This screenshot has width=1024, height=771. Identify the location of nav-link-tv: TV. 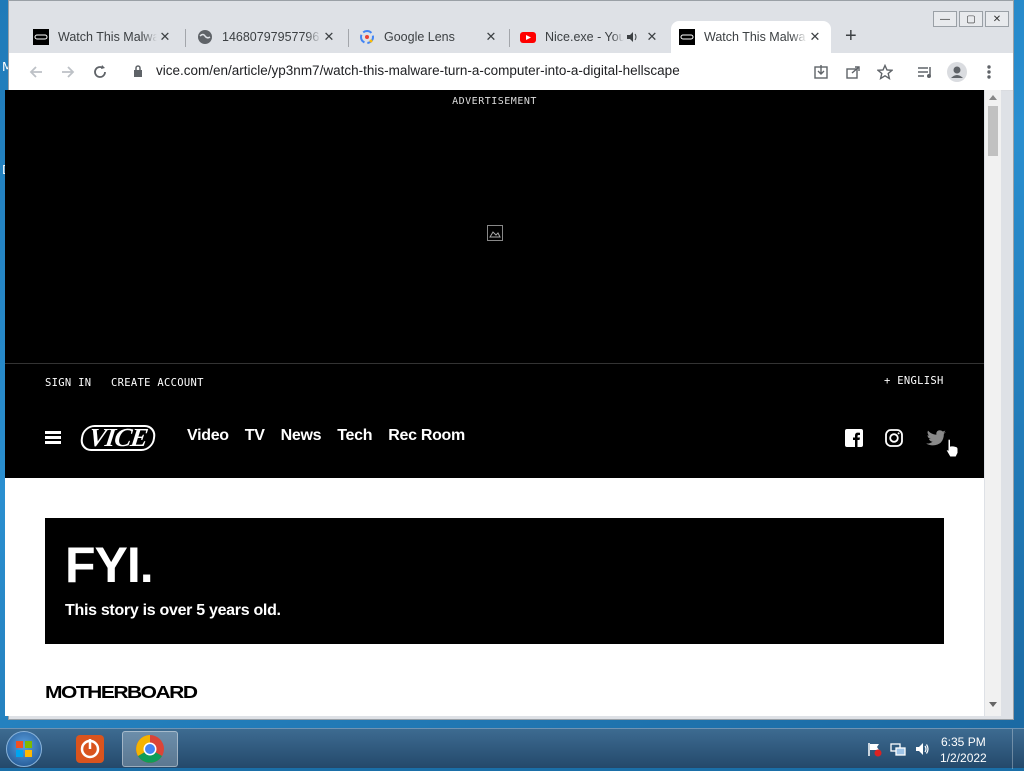
(255, 436).